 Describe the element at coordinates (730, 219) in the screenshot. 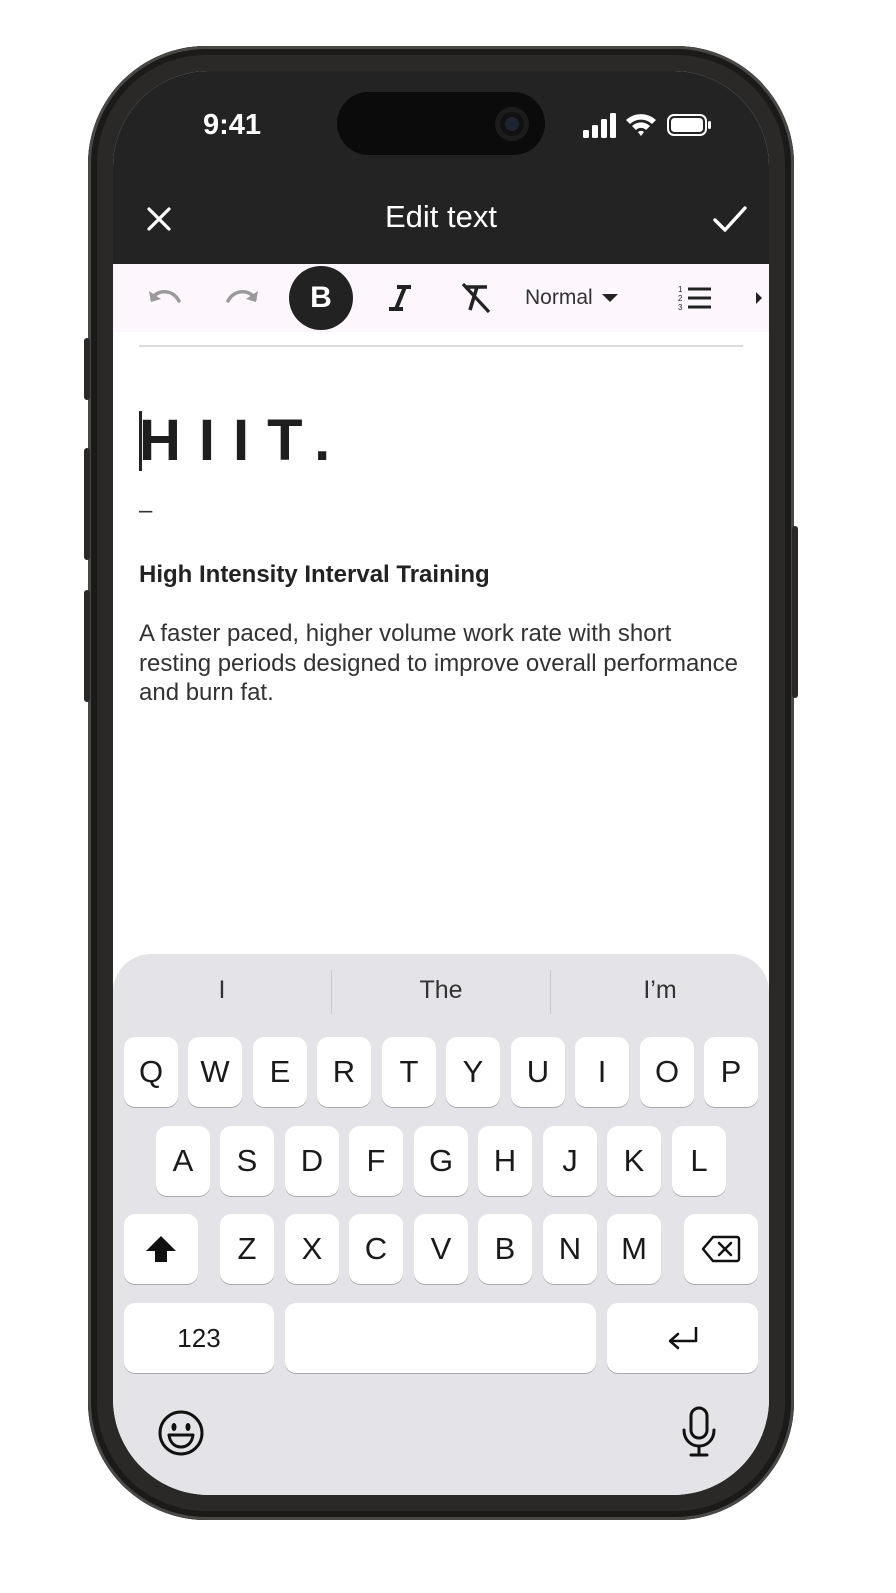

I see `check-icon` at that location.